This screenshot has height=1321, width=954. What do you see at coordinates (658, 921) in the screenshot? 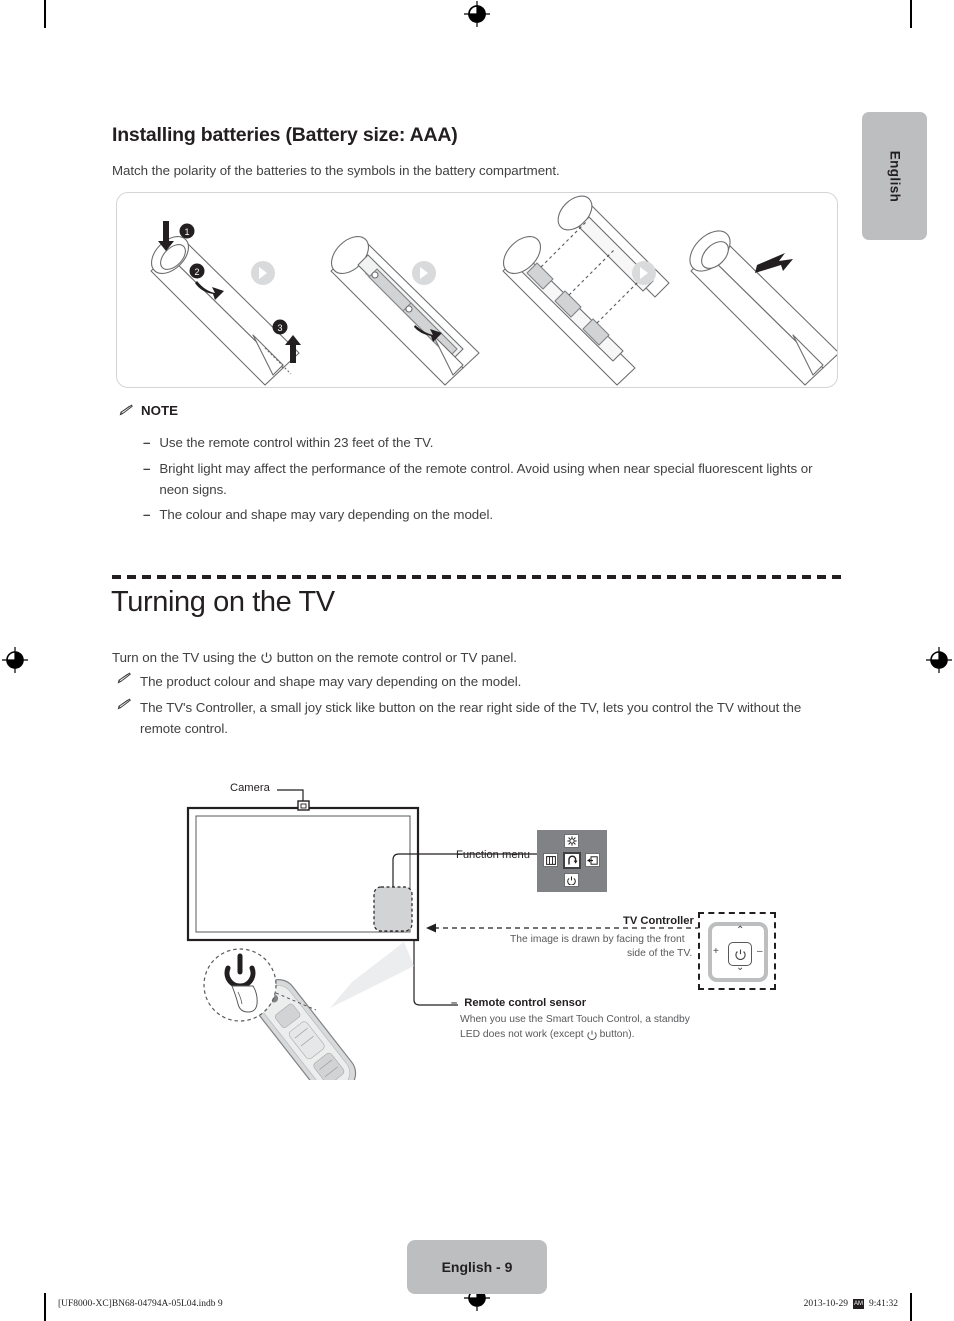
I see `tv-controller-label: TV Controller` at bounding box center [658, 921].